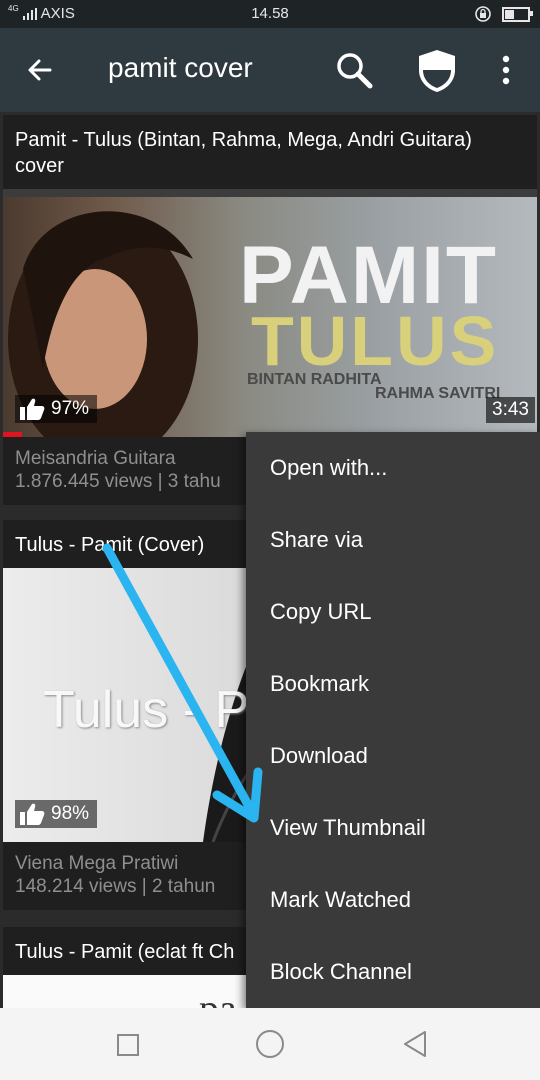 This screenshot has width=540, height=1080. Describe the element at coordinates (70, 813) in the screenshot. I see `like-percent: 98%` at that location.